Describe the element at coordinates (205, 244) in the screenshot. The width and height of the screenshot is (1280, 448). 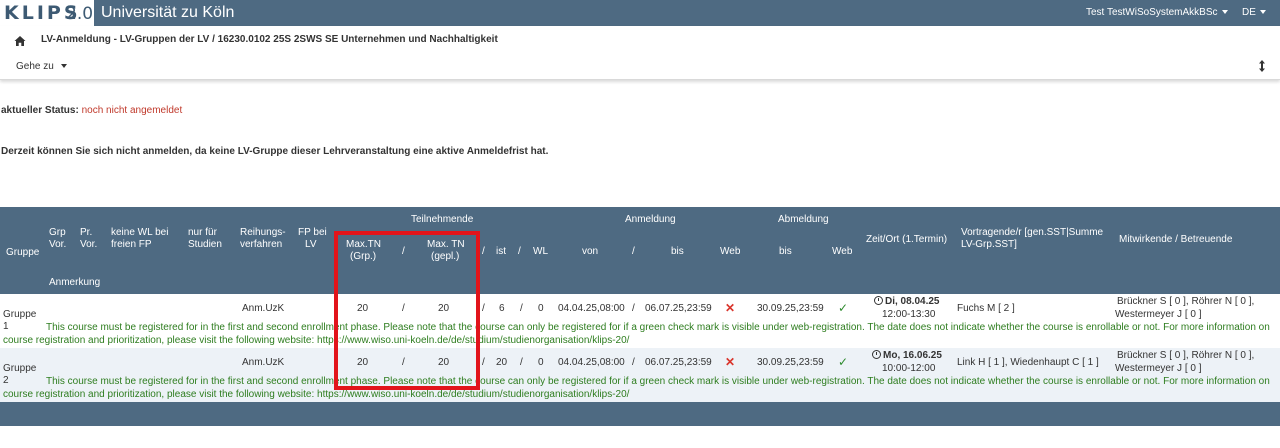
I see `col-nur-fuer-2: Studien` at that location.